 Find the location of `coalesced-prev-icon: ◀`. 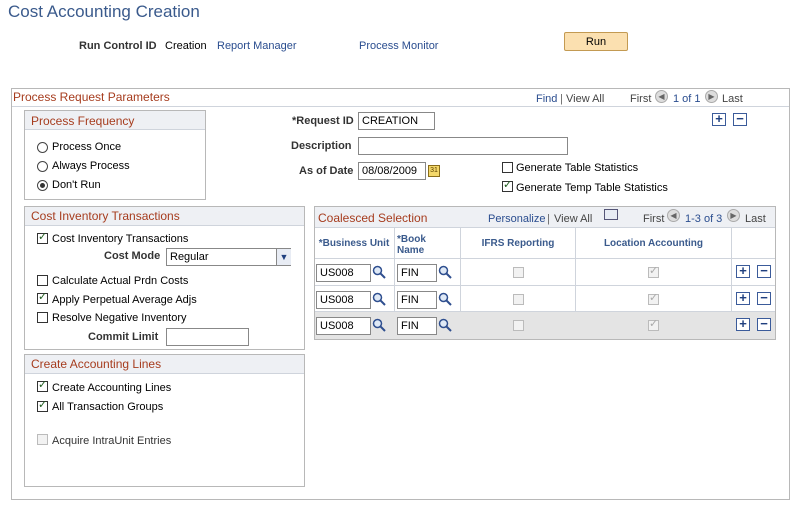

coalesced-prev-icon: ◀ is located at coordinates (673, 215).